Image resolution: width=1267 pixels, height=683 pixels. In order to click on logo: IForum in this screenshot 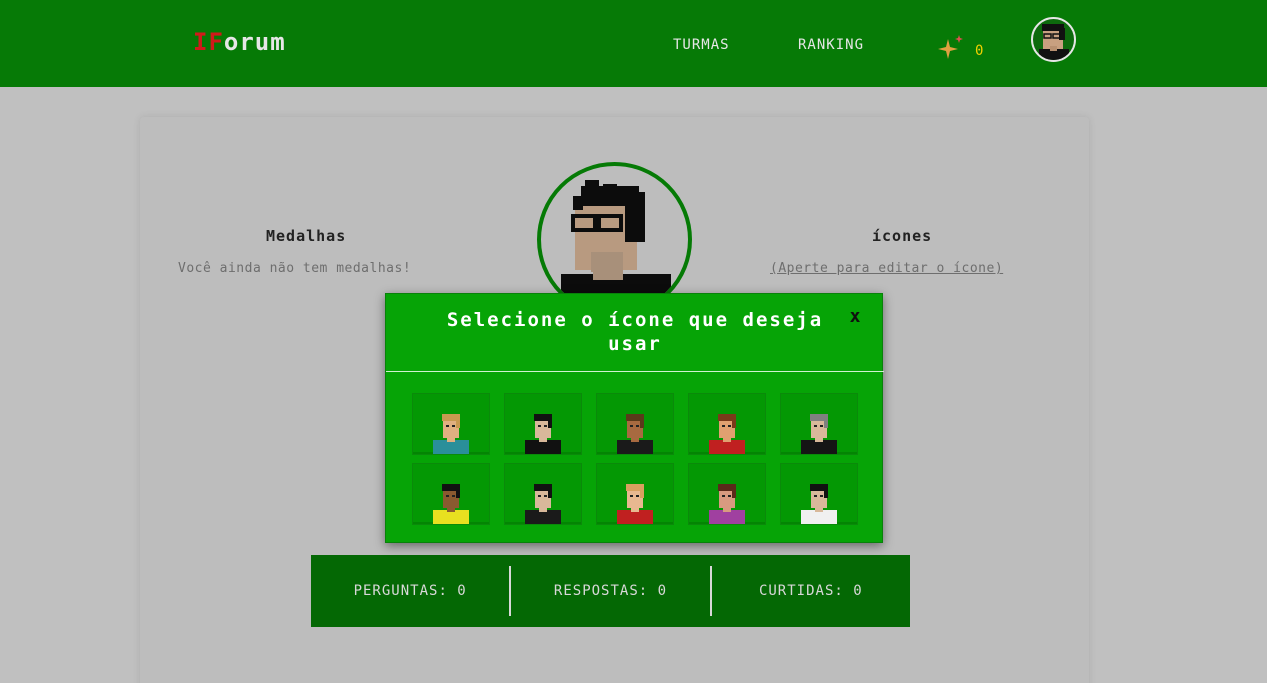, I will do `click(239, 42)`.